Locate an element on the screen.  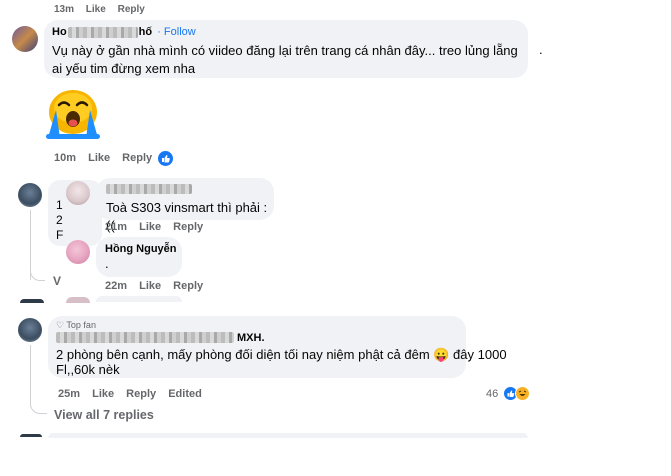
comment3-author-name-blur is located at coordinates (145, 337).